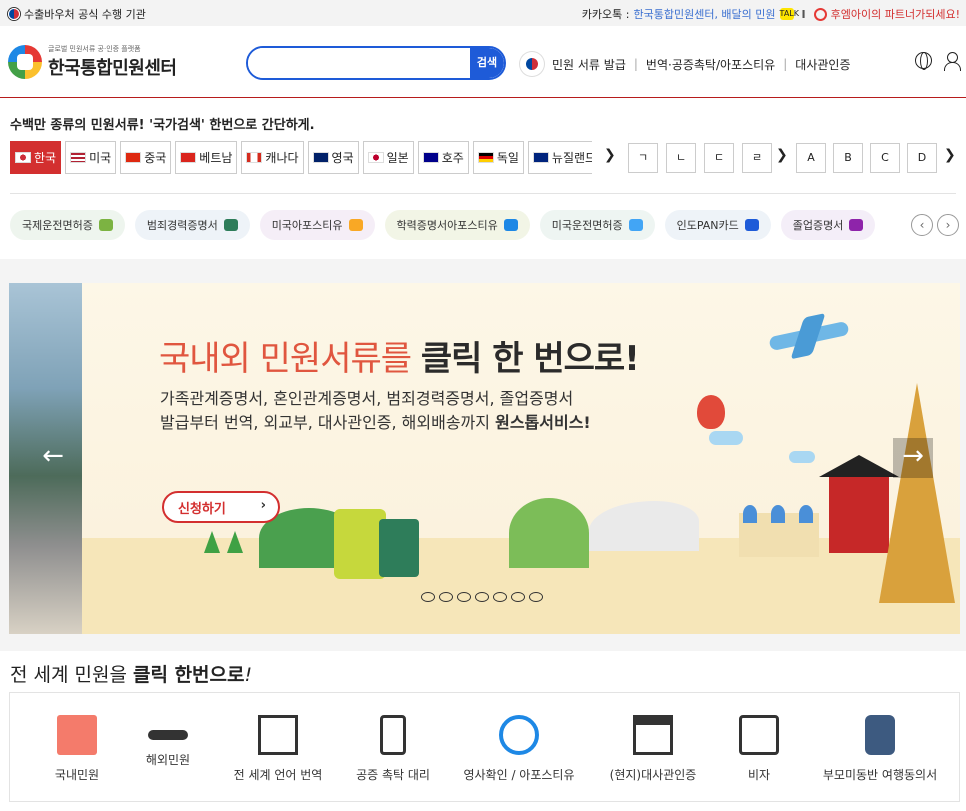  What do you see at coordinates (112, 68) in the screenshot?
I see `logo-title: 한국통합민원센터` at bounding box center [112, 68].